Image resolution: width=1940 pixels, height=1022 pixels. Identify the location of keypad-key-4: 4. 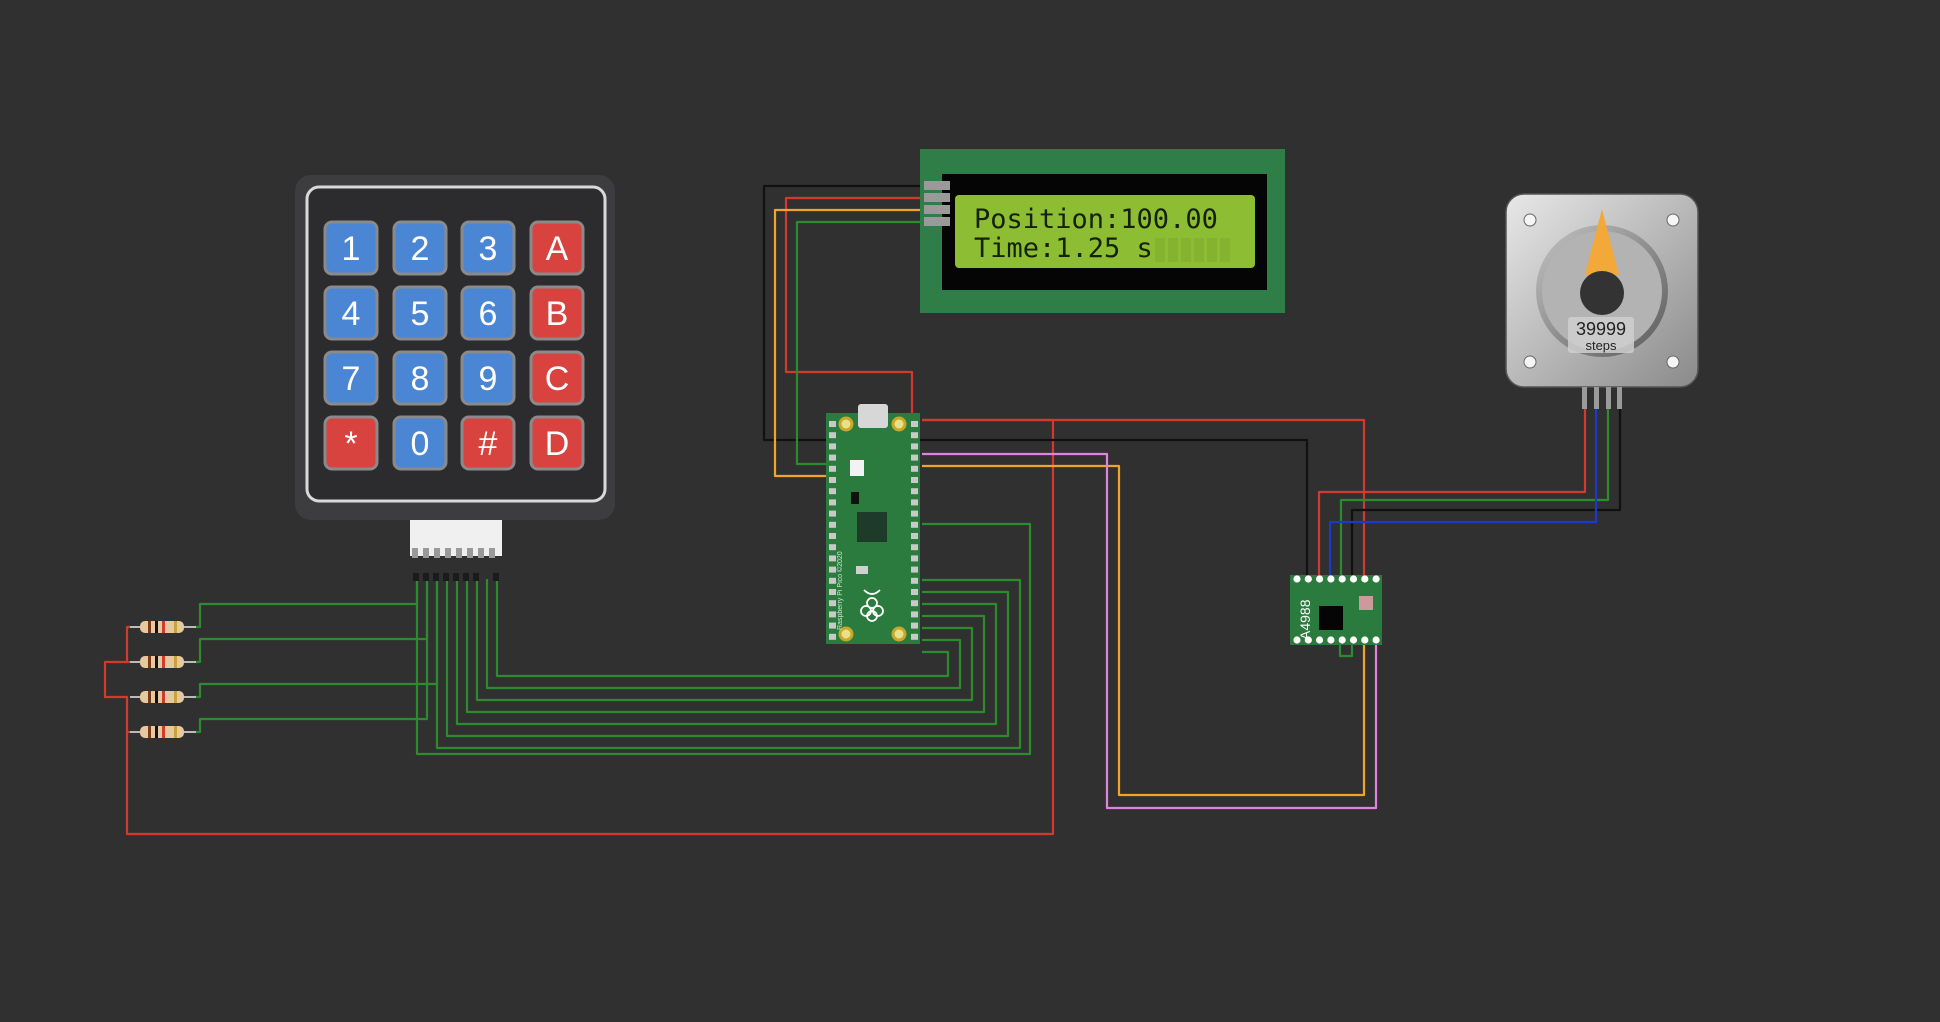
(351, 313).